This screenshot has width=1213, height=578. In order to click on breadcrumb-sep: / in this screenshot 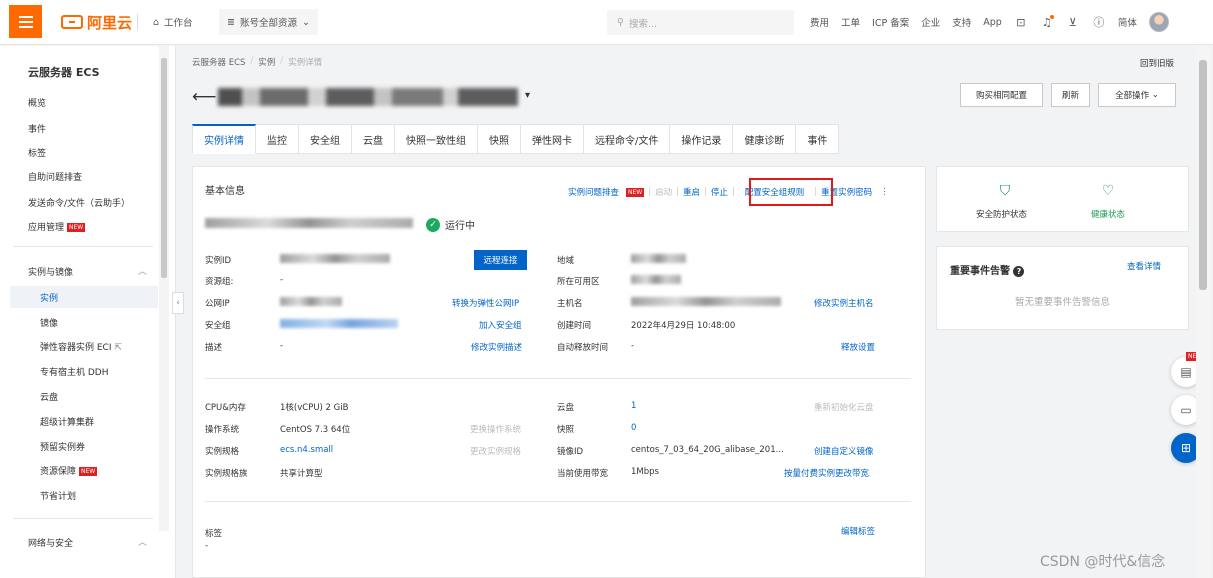, I will do `click(282, 61)`.